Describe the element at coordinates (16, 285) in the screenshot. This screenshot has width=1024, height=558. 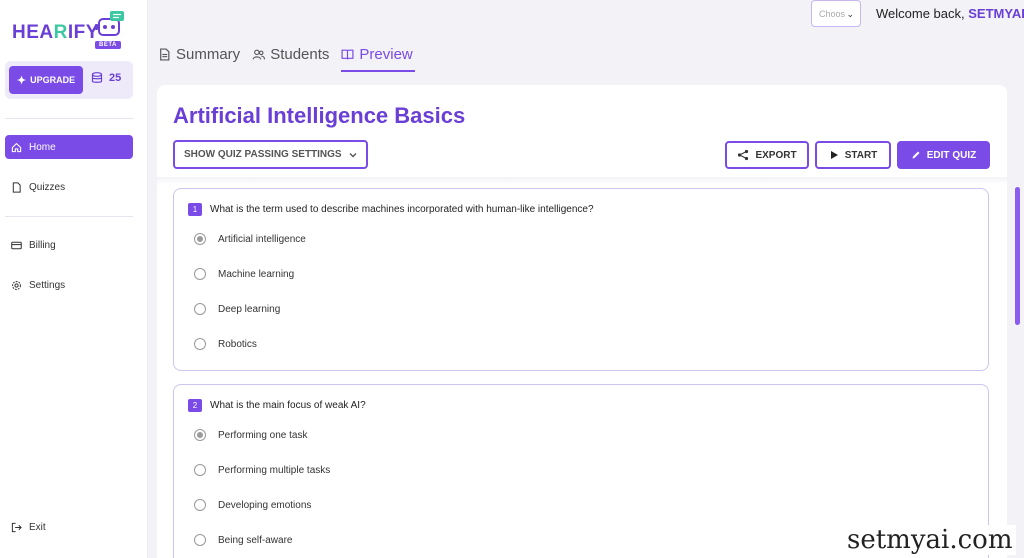
I see `gear-icon` at that location.